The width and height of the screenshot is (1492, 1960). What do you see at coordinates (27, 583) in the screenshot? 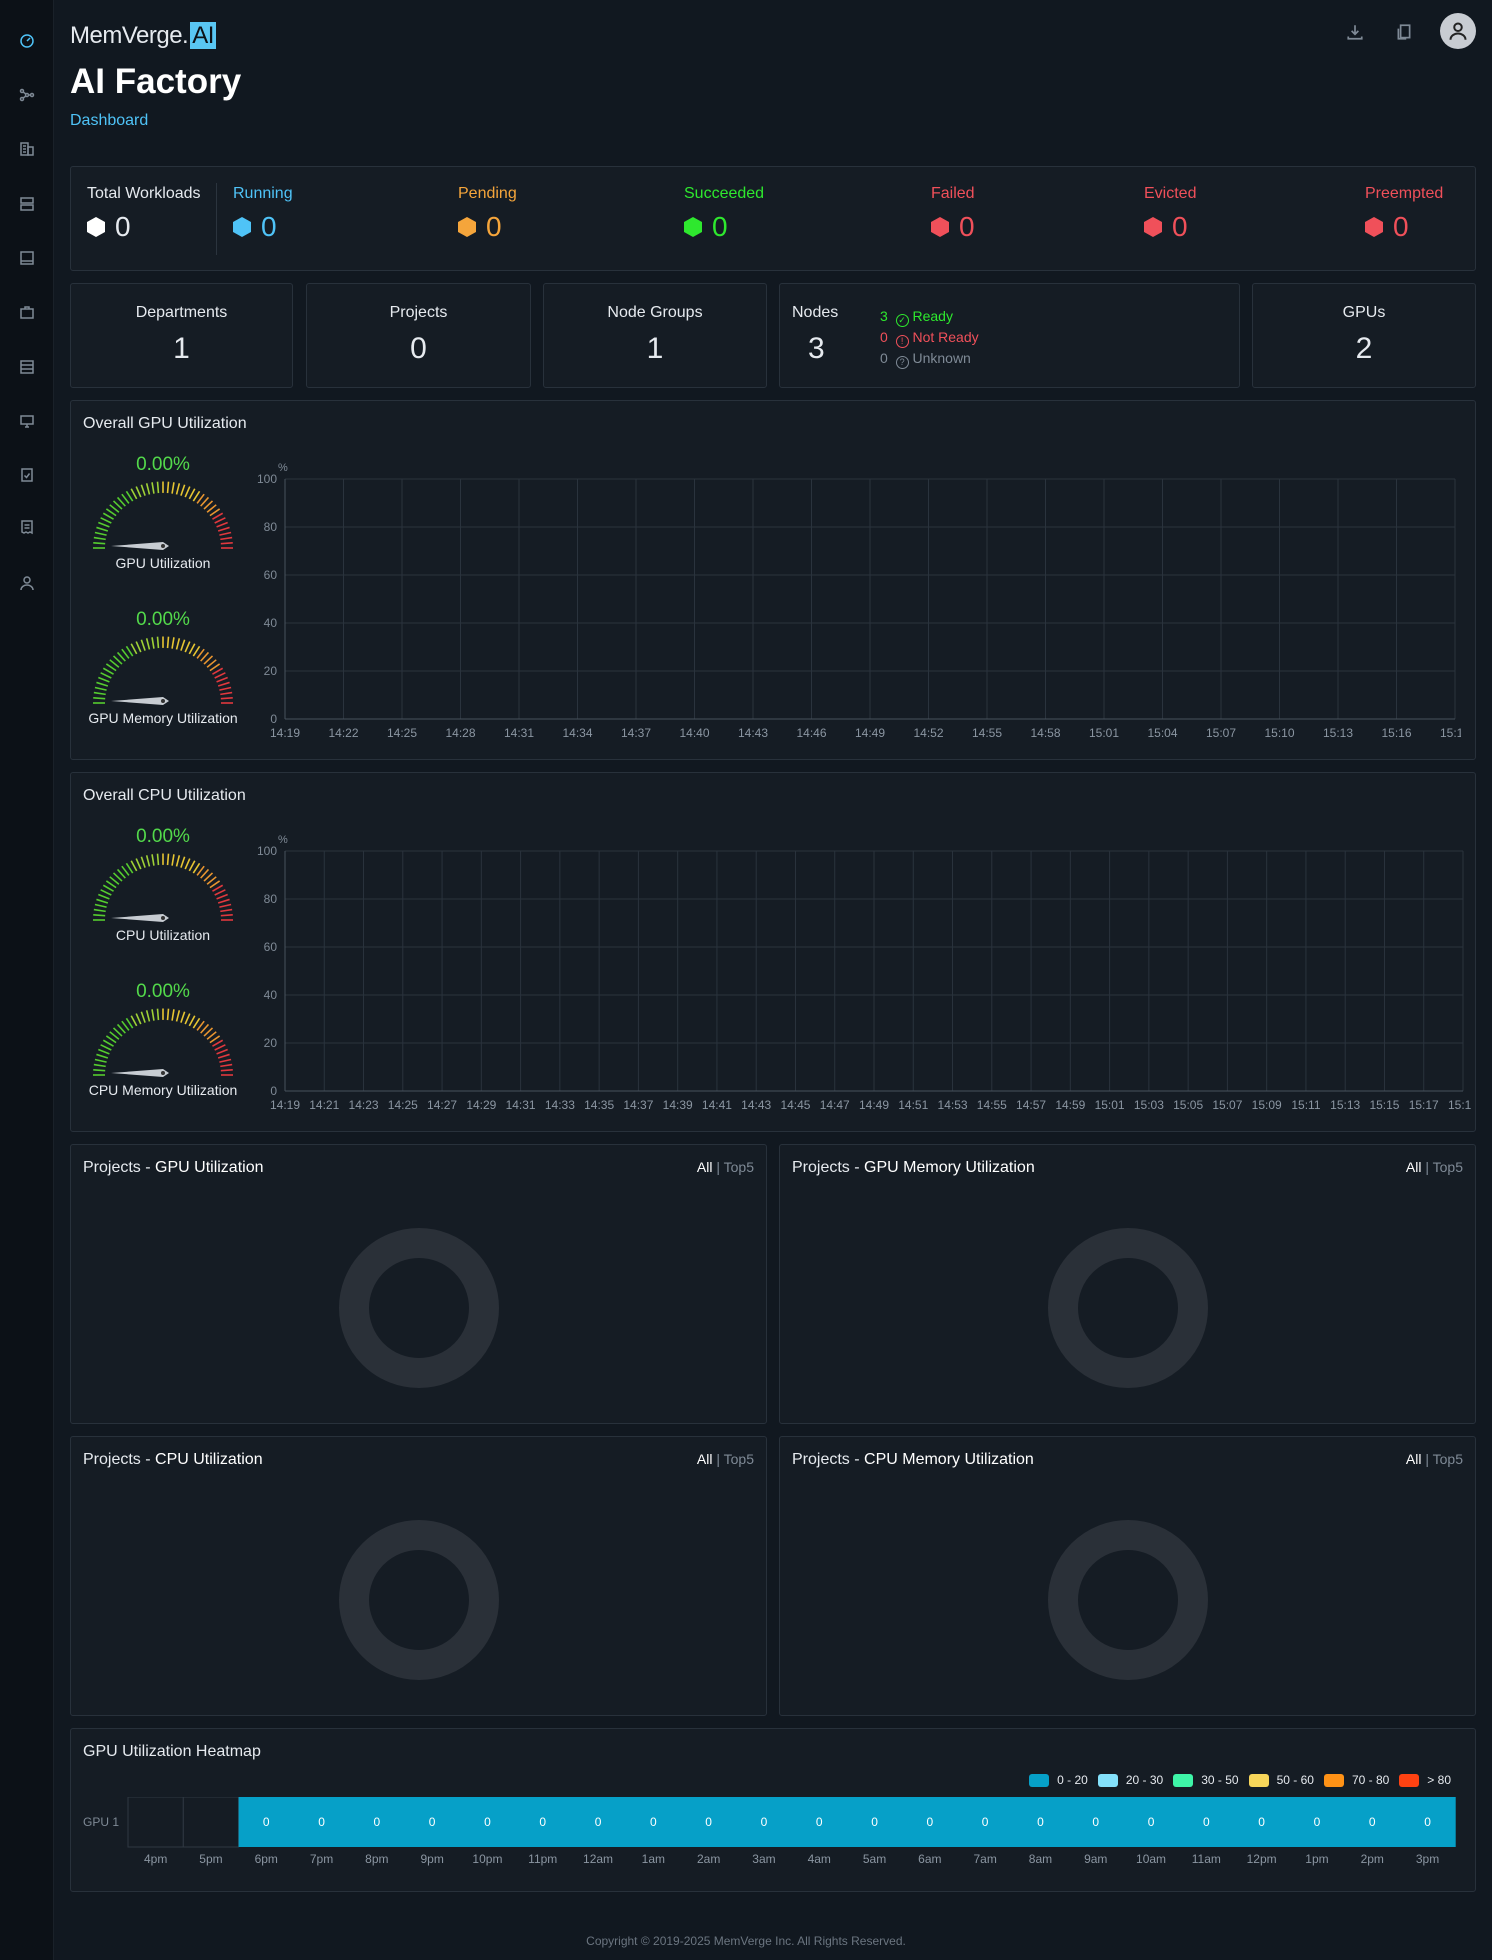
I see `user-icon` at bounding box center [27, 583].